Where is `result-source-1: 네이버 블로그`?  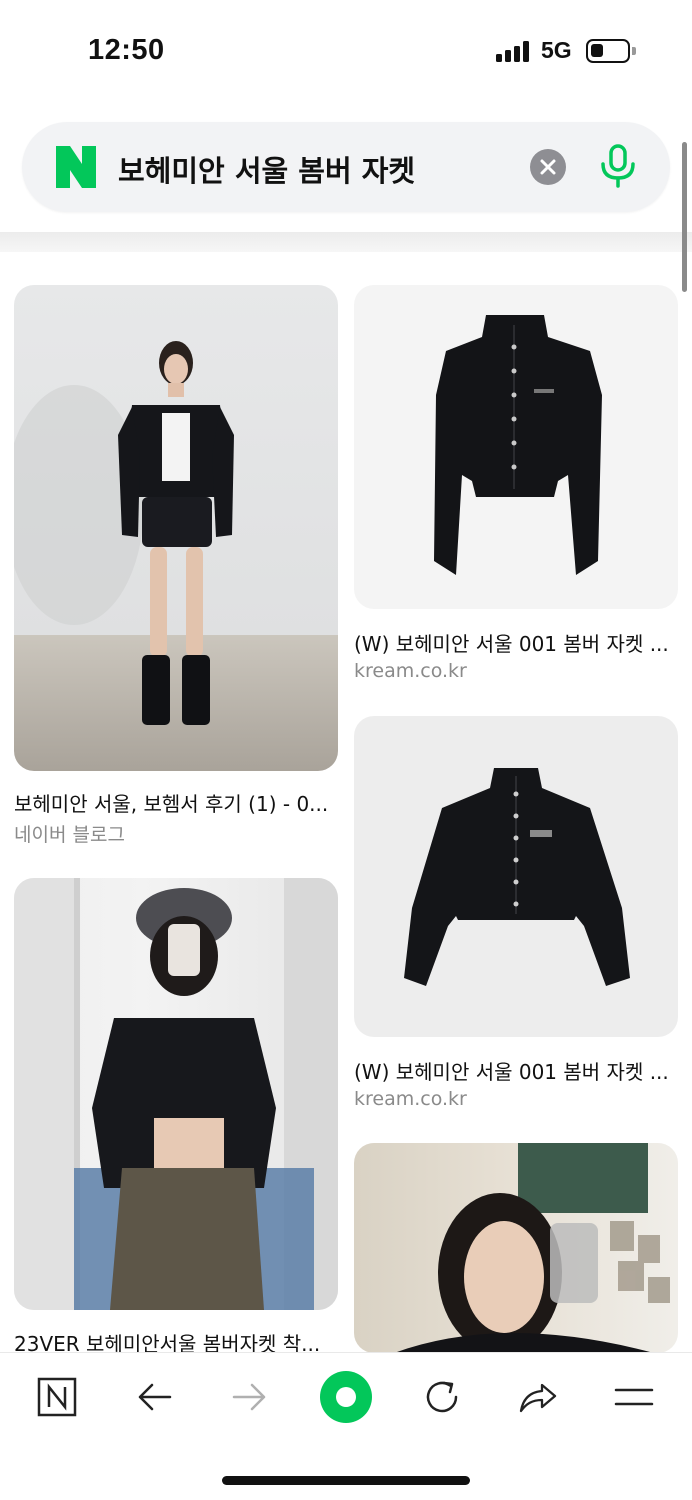 result-source-1: 네이버 블로그 is located at coordinates (69, 833).